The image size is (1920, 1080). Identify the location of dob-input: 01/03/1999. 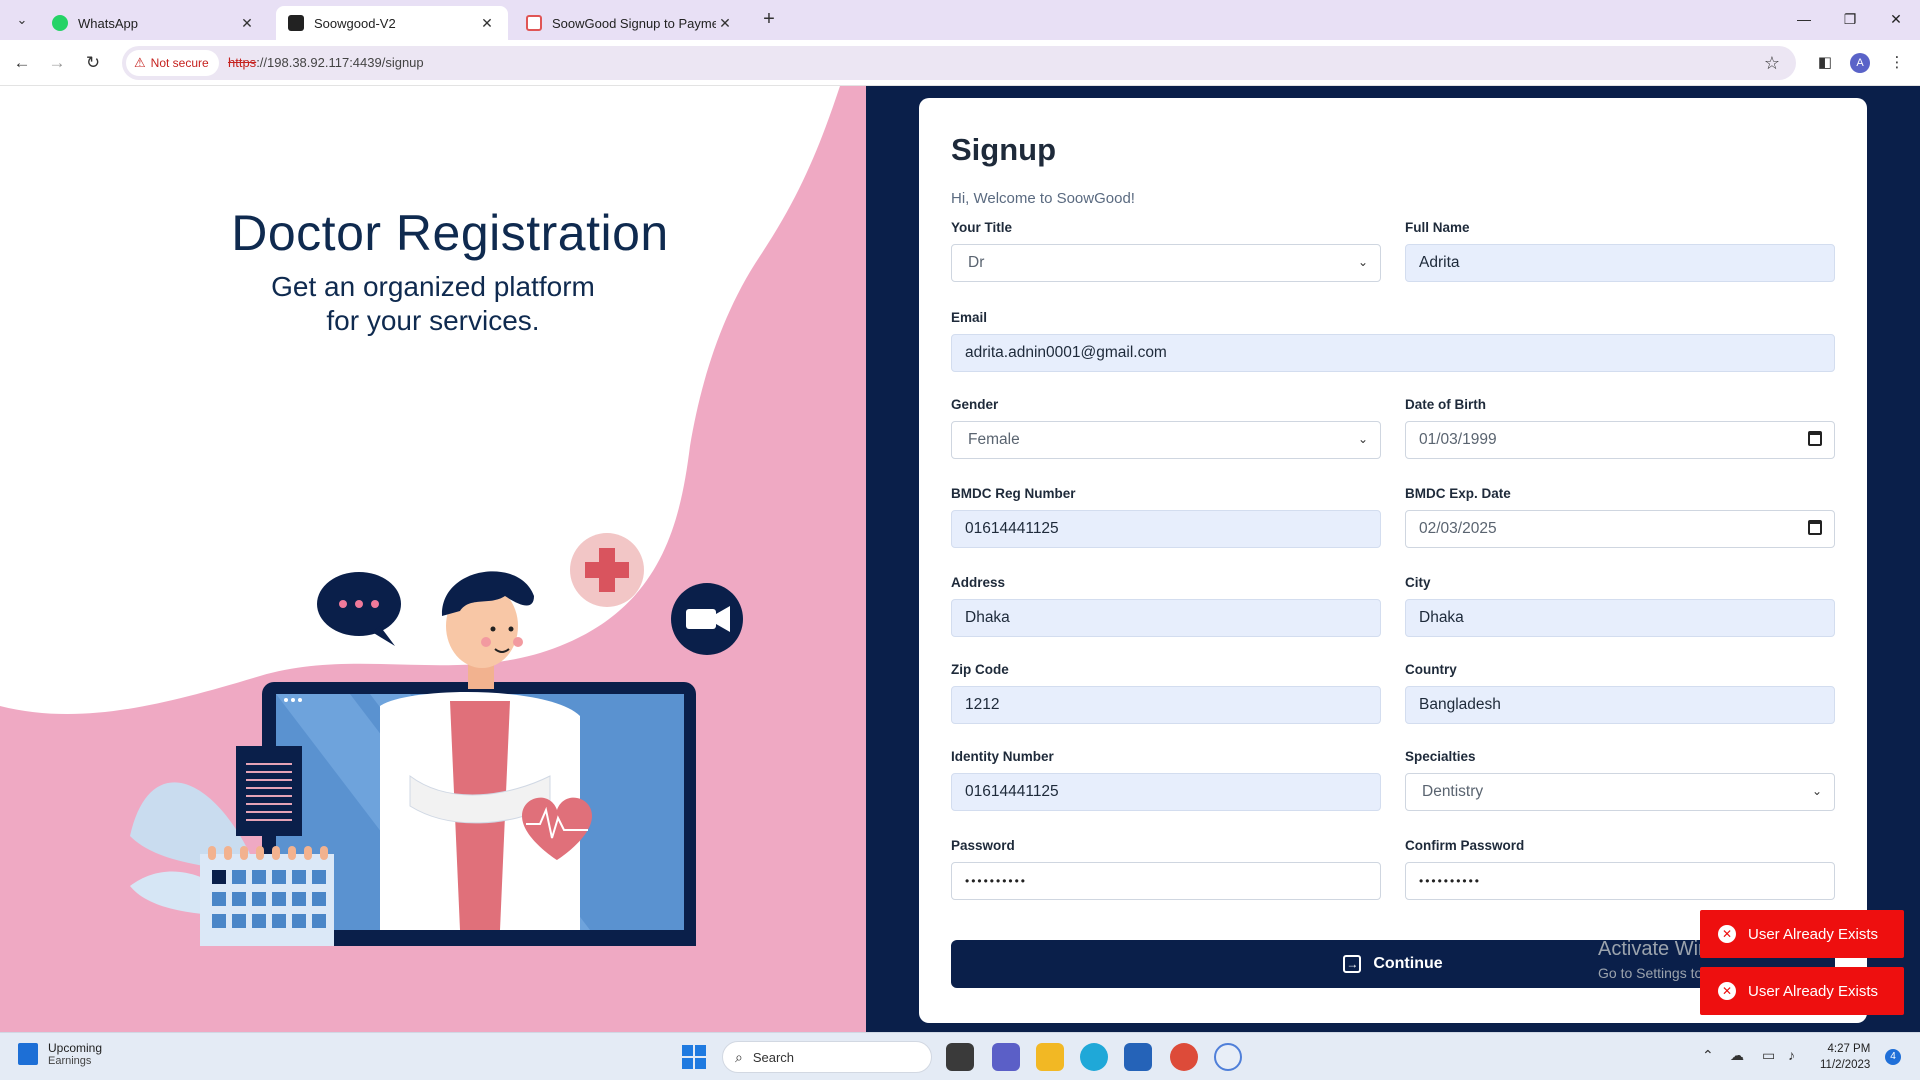
(1620, 440).